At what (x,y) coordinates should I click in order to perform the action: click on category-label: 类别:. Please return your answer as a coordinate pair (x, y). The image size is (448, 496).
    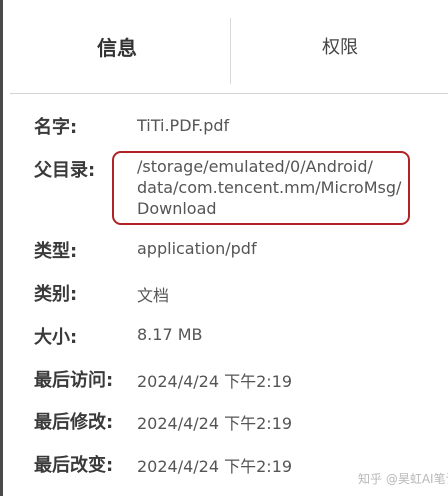
    Looking at the image, I should click on (56, 294).